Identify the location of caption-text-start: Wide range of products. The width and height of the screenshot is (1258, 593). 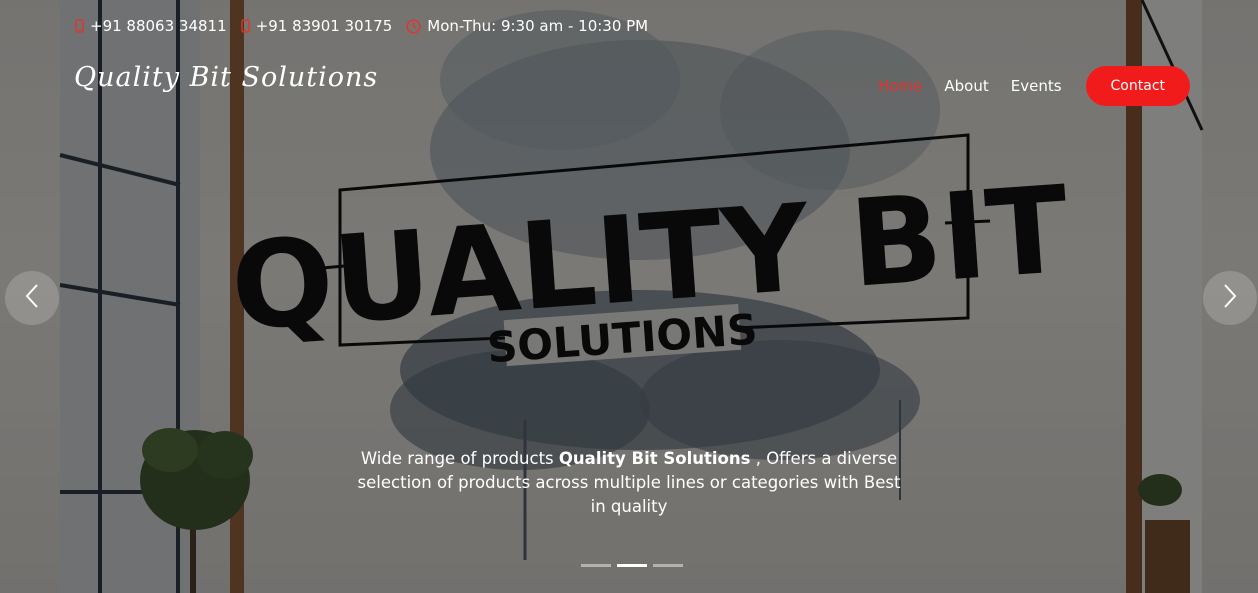
(459, 458).